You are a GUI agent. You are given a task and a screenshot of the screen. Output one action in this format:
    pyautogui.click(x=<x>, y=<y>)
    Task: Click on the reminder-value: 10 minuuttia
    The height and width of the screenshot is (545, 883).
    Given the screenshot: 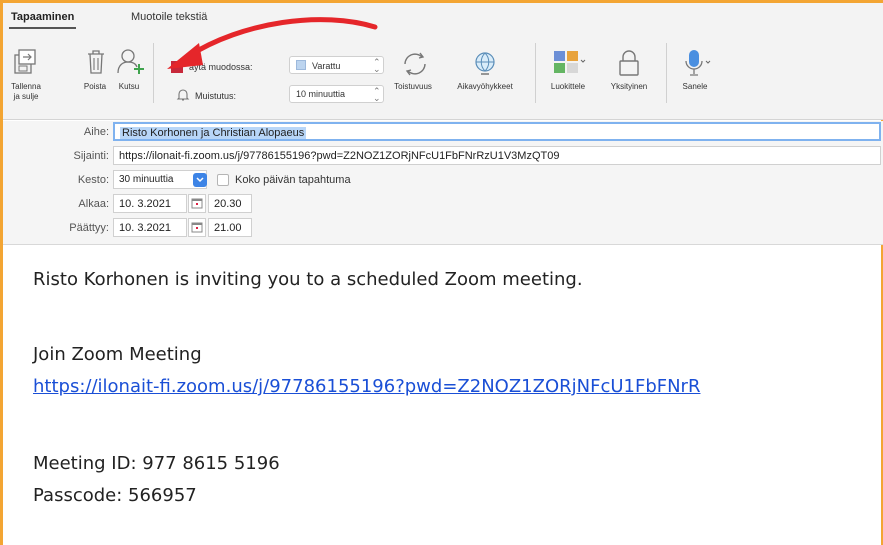 What is the action you would take?
    pyautogui.click(x=321, y=94)
    